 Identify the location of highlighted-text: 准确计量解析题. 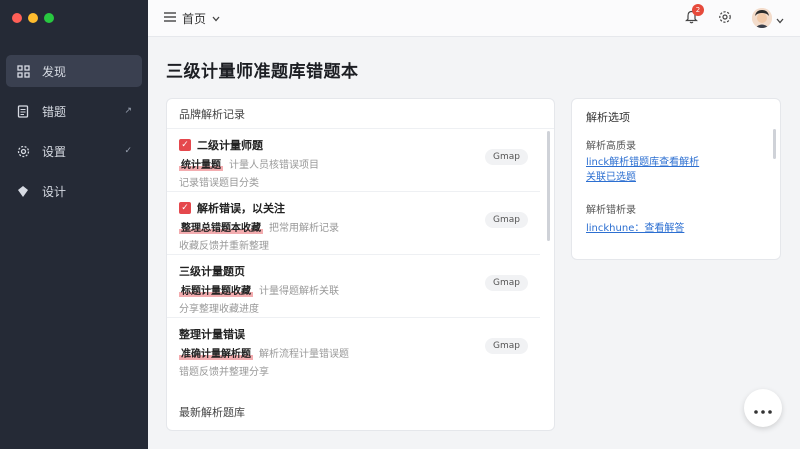
(216, 354).